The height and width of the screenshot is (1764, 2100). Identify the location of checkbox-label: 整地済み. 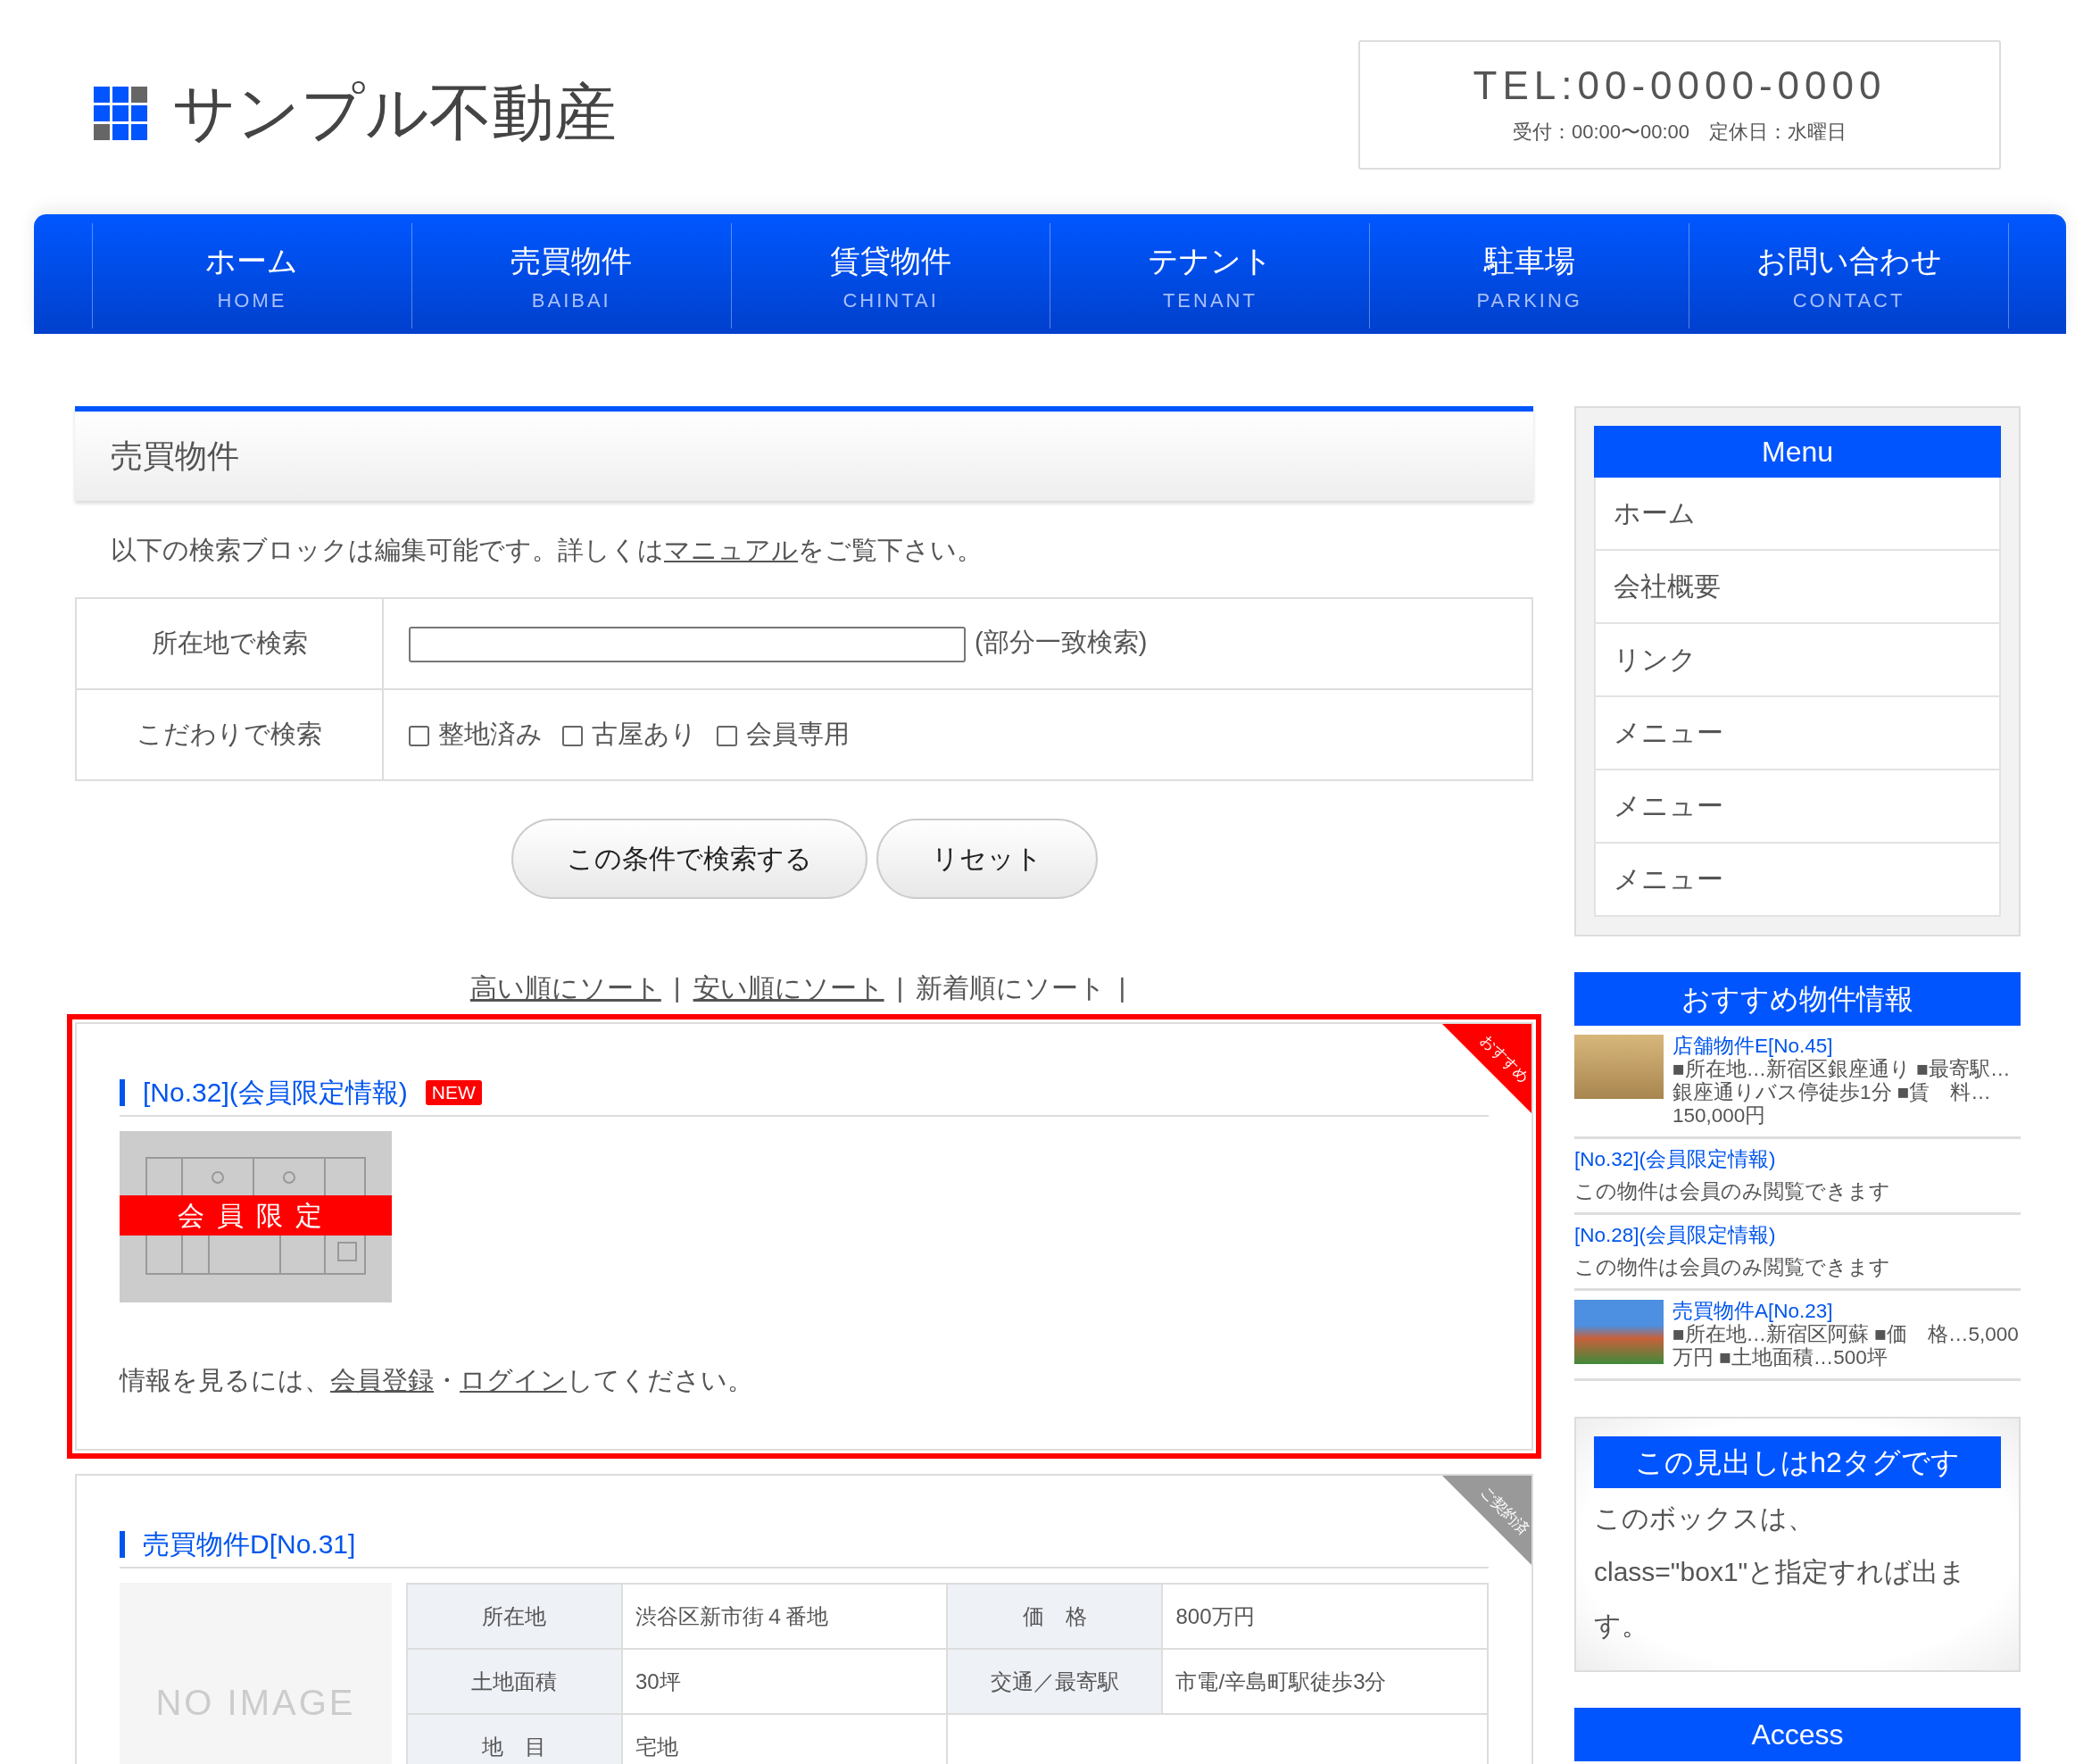
(490, 734).